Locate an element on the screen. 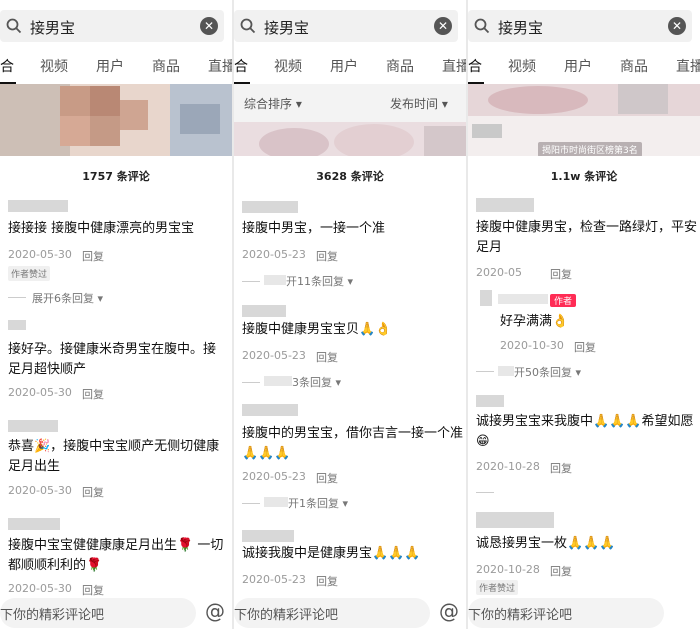 Image resolution: width=700 pixels, height=629 pixels. comment-text: 接接接 接腹中健康漂亮的男宝宝 is located at coordinates (101, 228).